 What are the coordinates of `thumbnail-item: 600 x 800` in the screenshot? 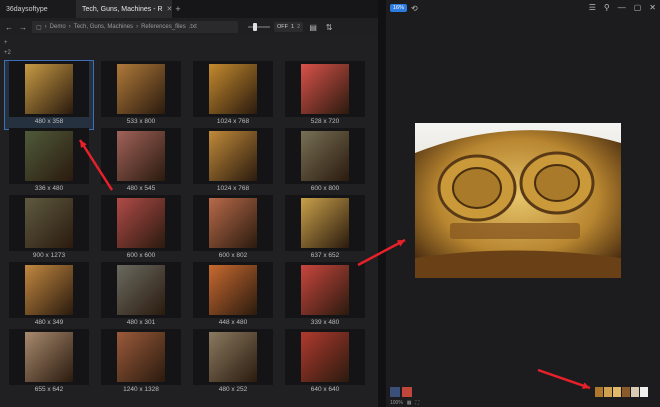 It's located at (325, 162).